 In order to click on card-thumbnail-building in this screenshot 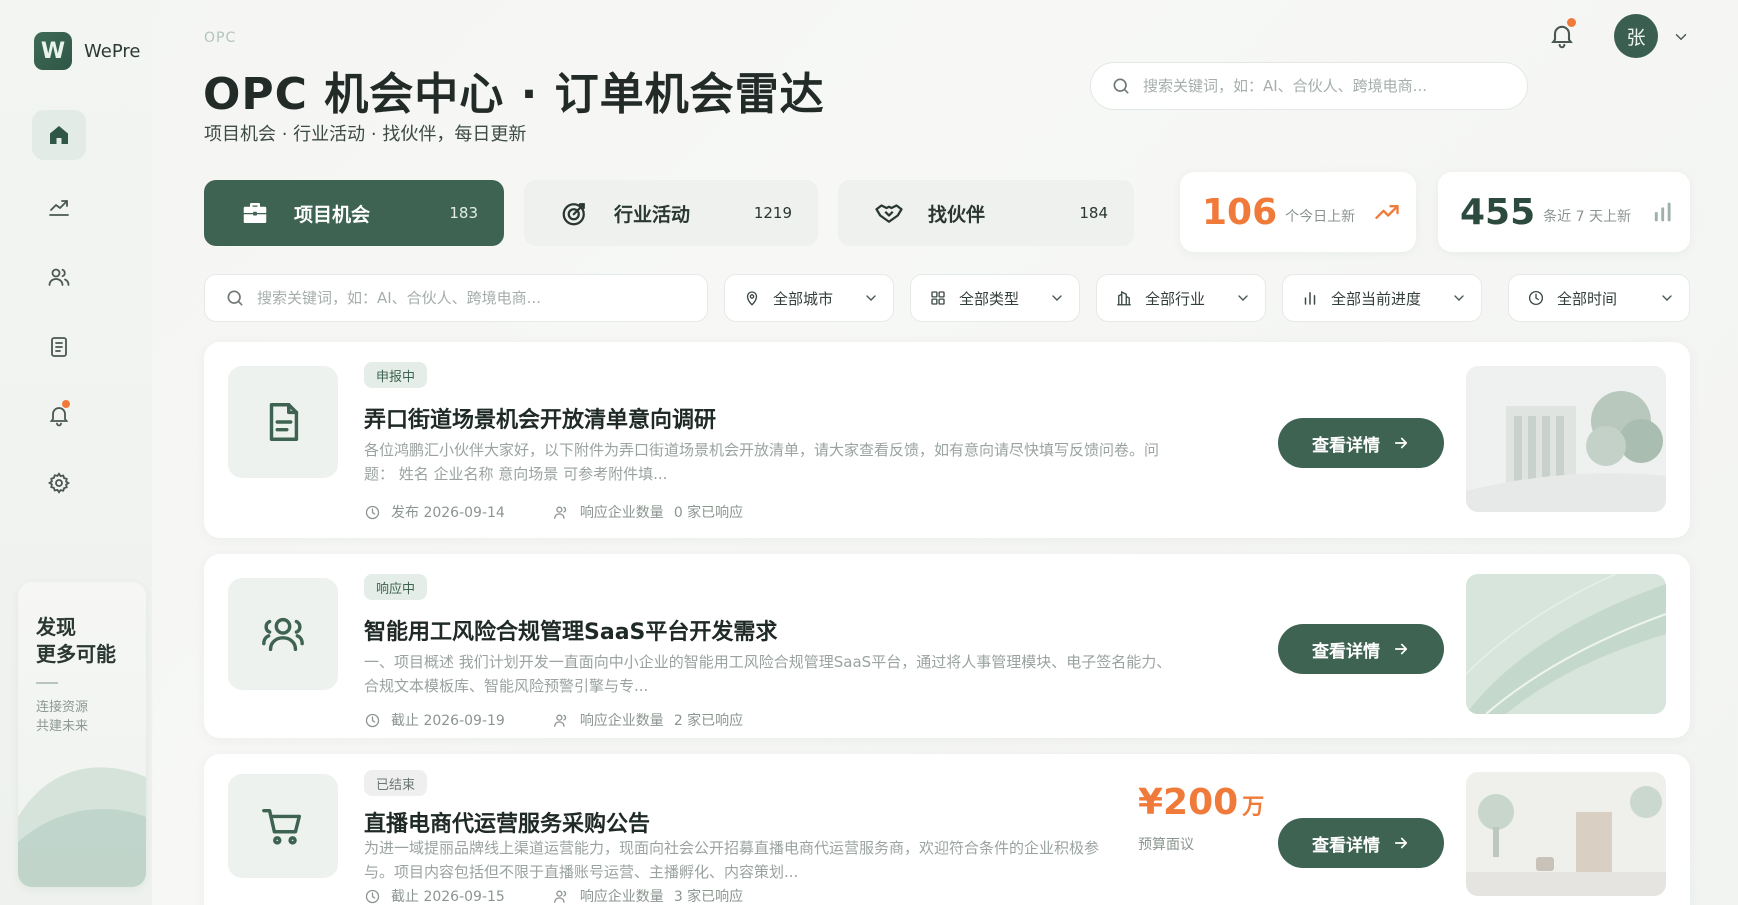, I will do `click(1566, 439)`.